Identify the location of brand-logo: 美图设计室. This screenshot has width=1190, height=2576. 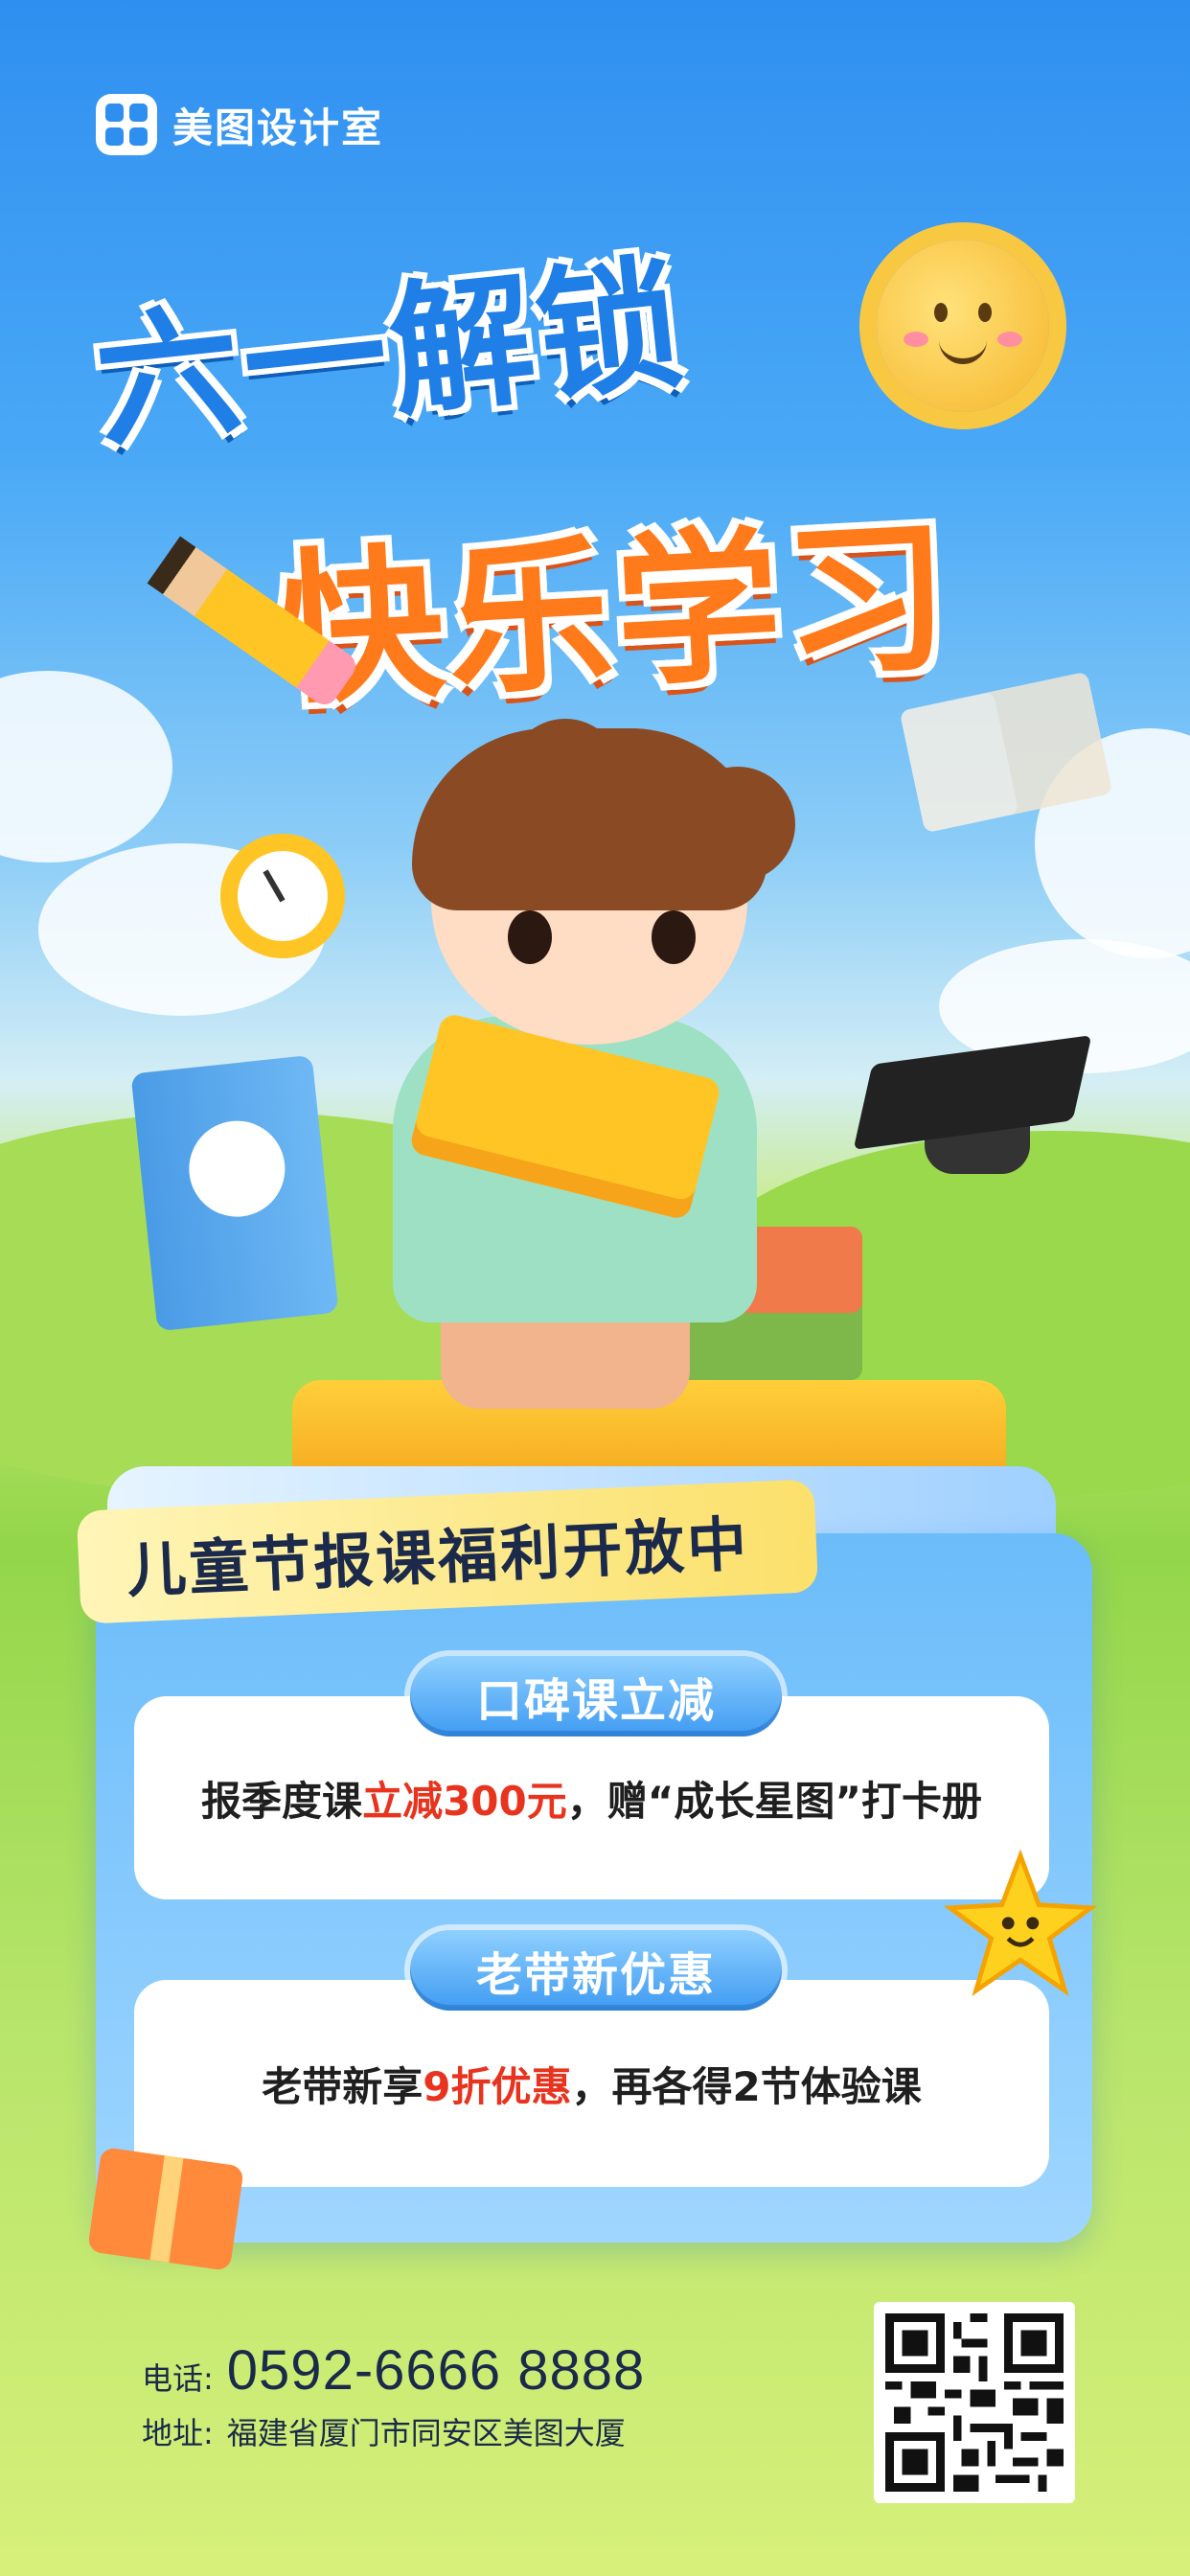
(240, 125).